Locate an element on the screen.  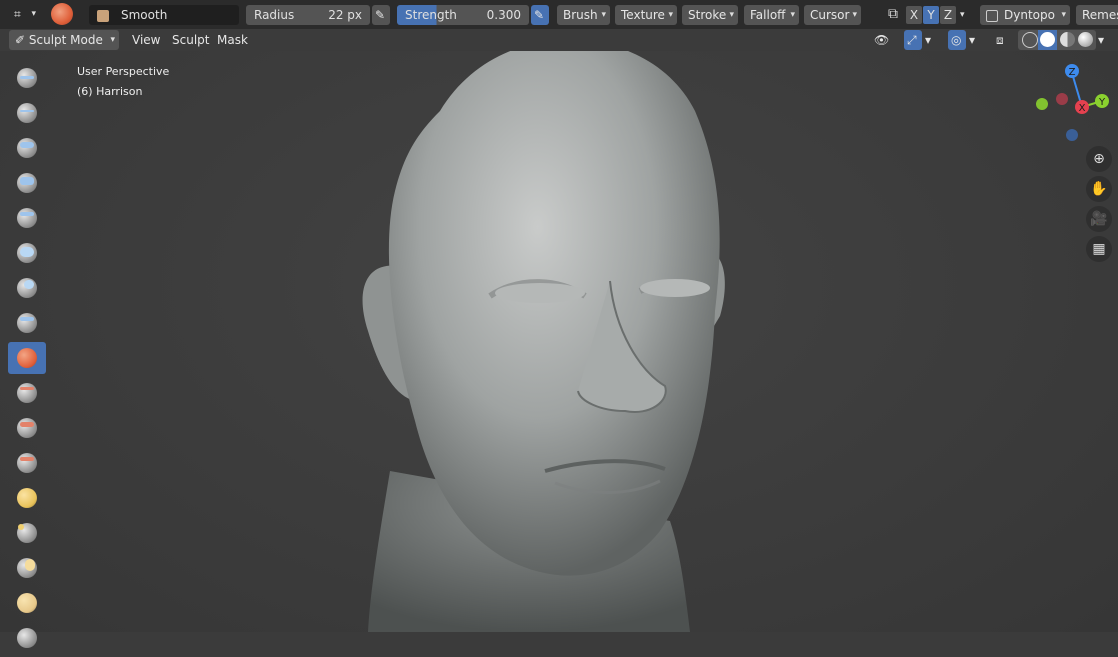
gizmo-neg-x is located at coordinates (1062, 99).